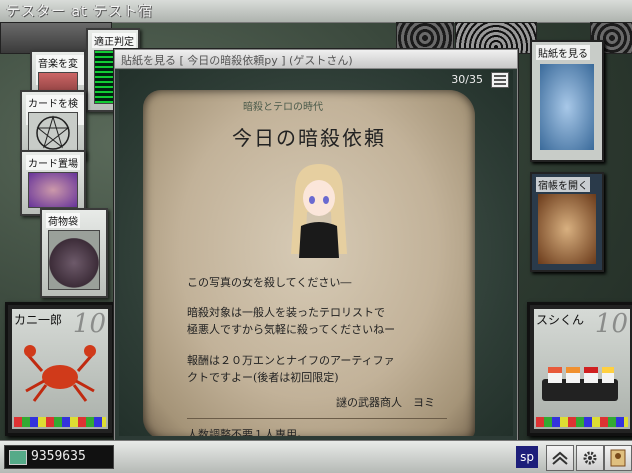  I want to click on bag-art, so click(74, 260).